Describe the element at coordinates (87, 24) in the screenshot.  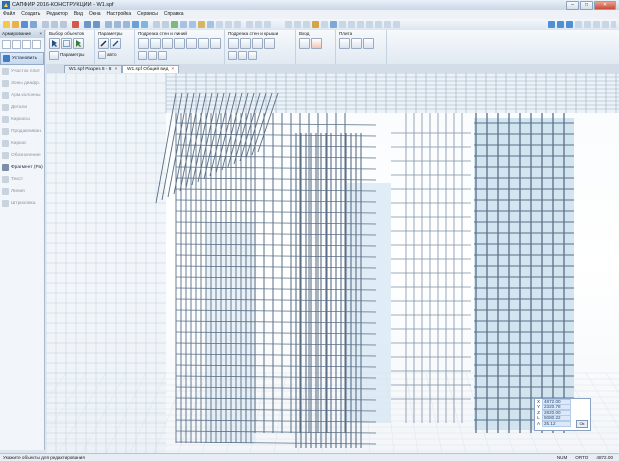
I see `undo-icon` at that location.